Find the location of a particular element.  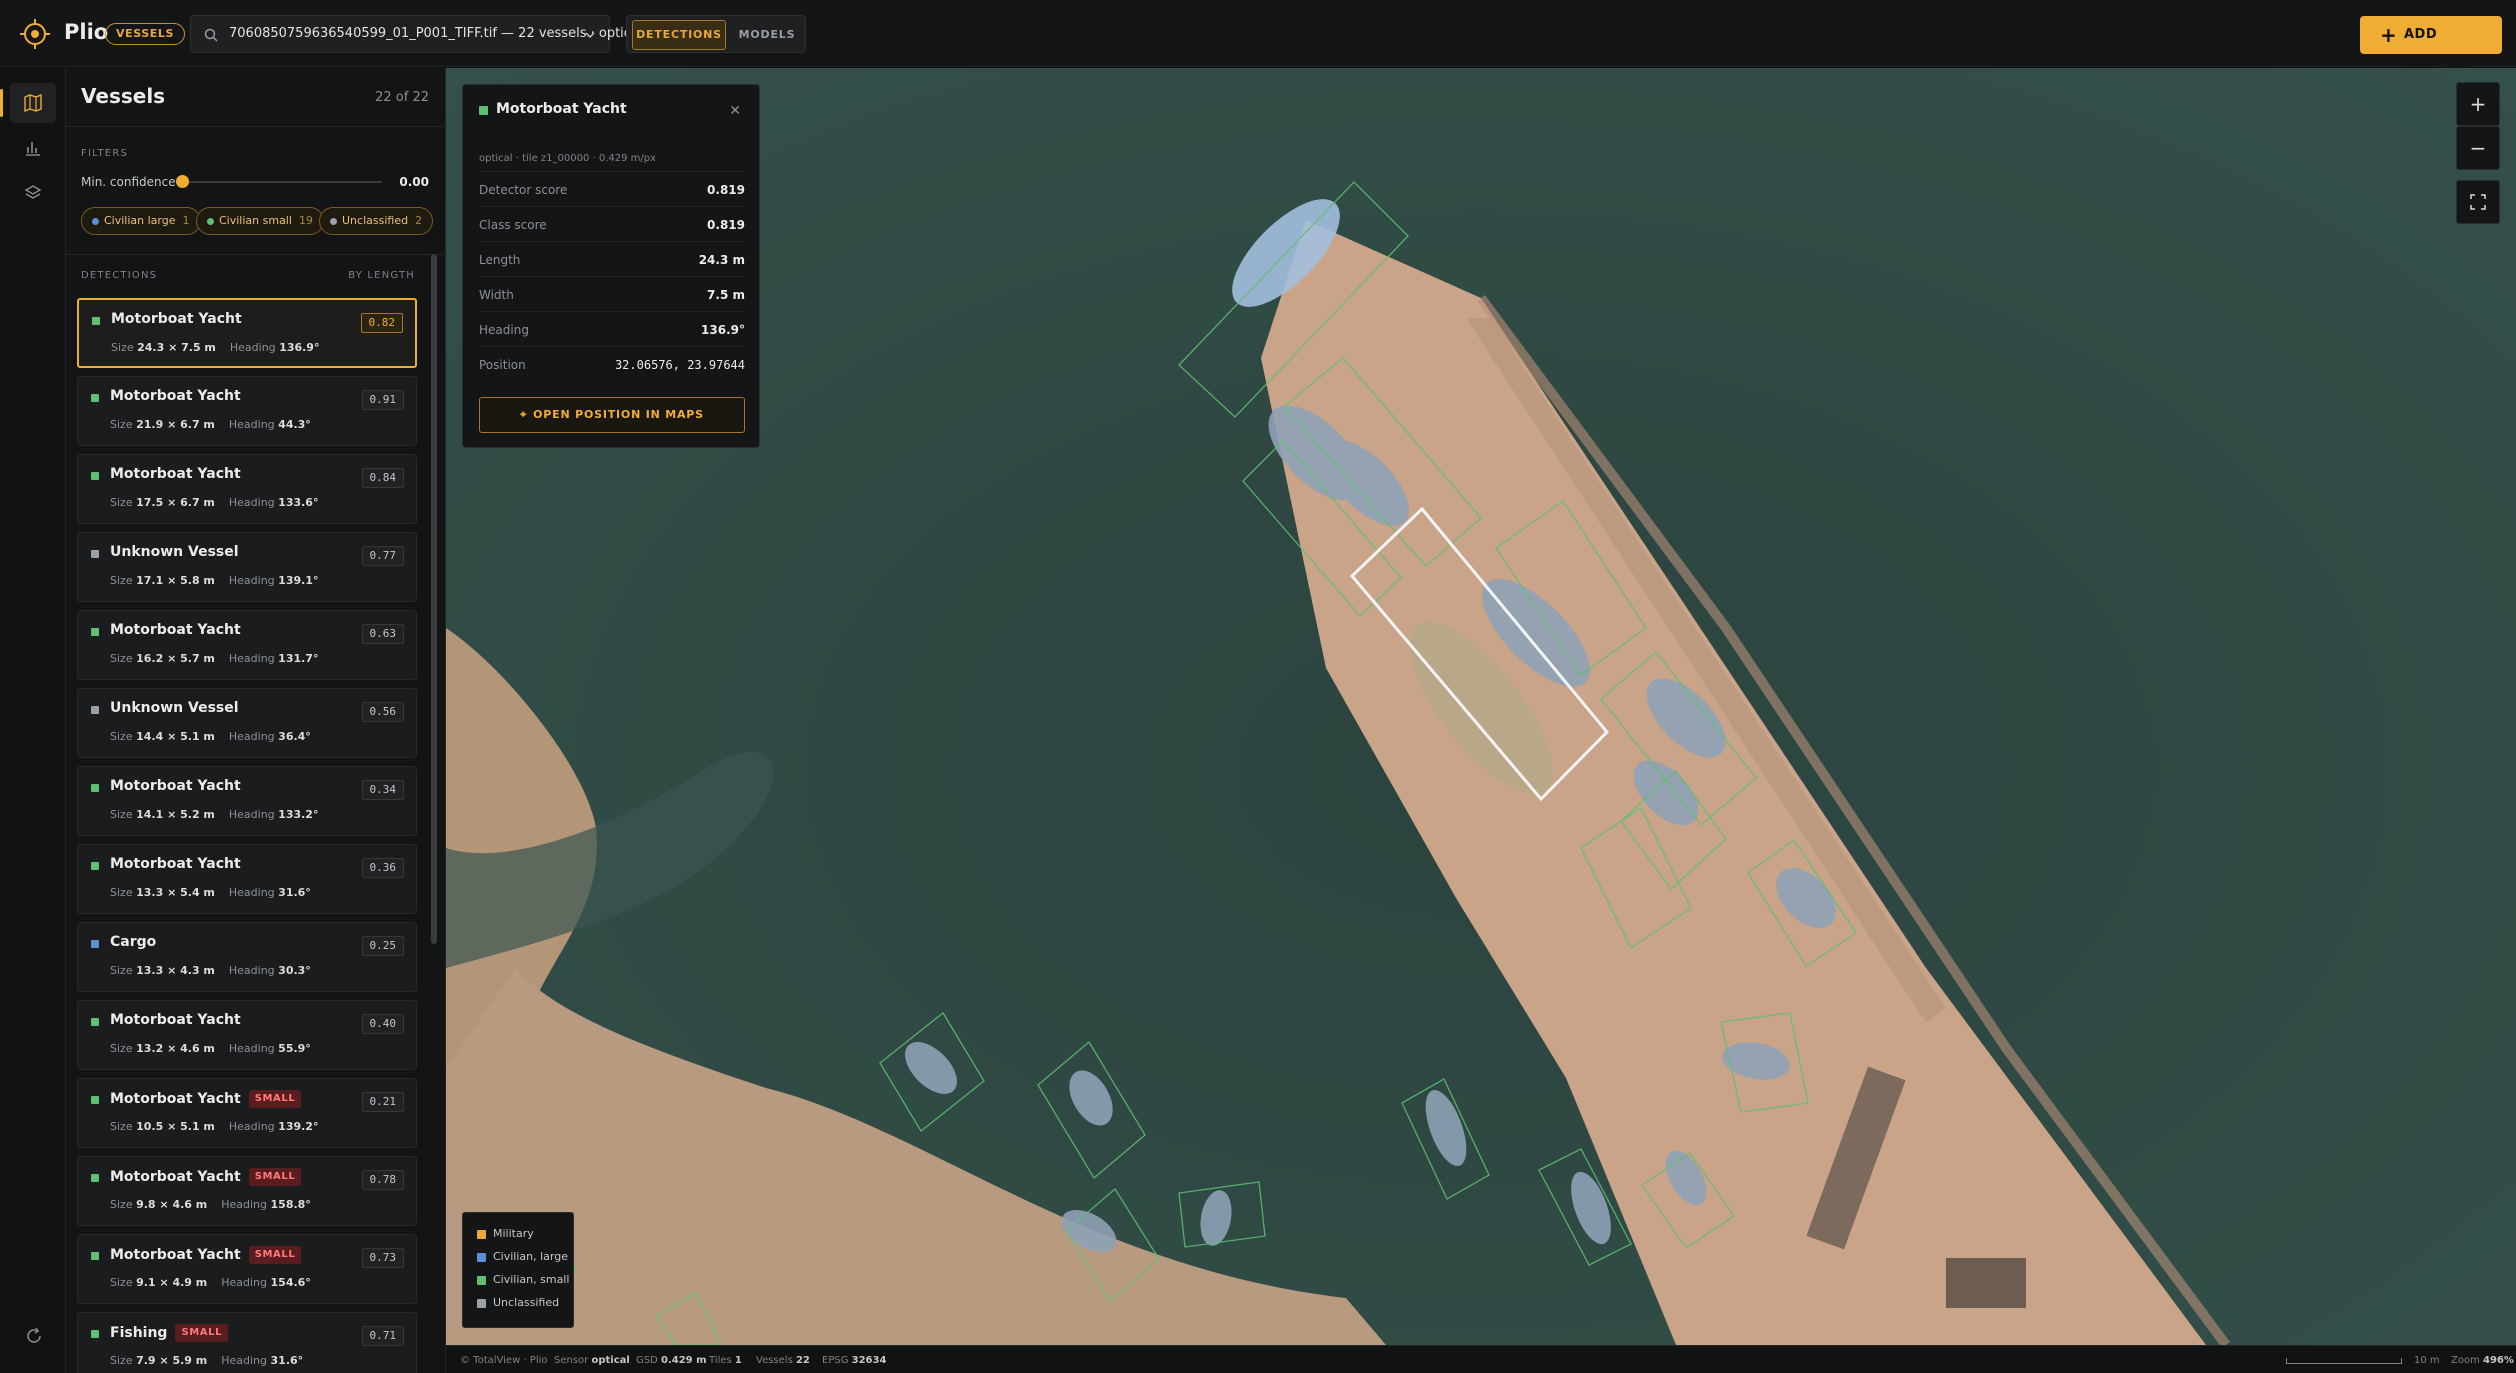

zoom-label: Zoom is located at coordinates (2465, 1360).